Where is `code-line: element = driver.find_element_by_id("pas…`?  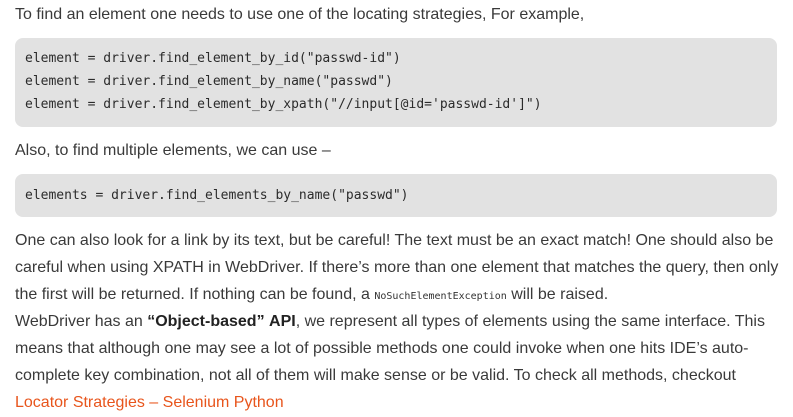
code-line: element = driver.find_element_by_id("pas… is located at coordinates (213, 58).